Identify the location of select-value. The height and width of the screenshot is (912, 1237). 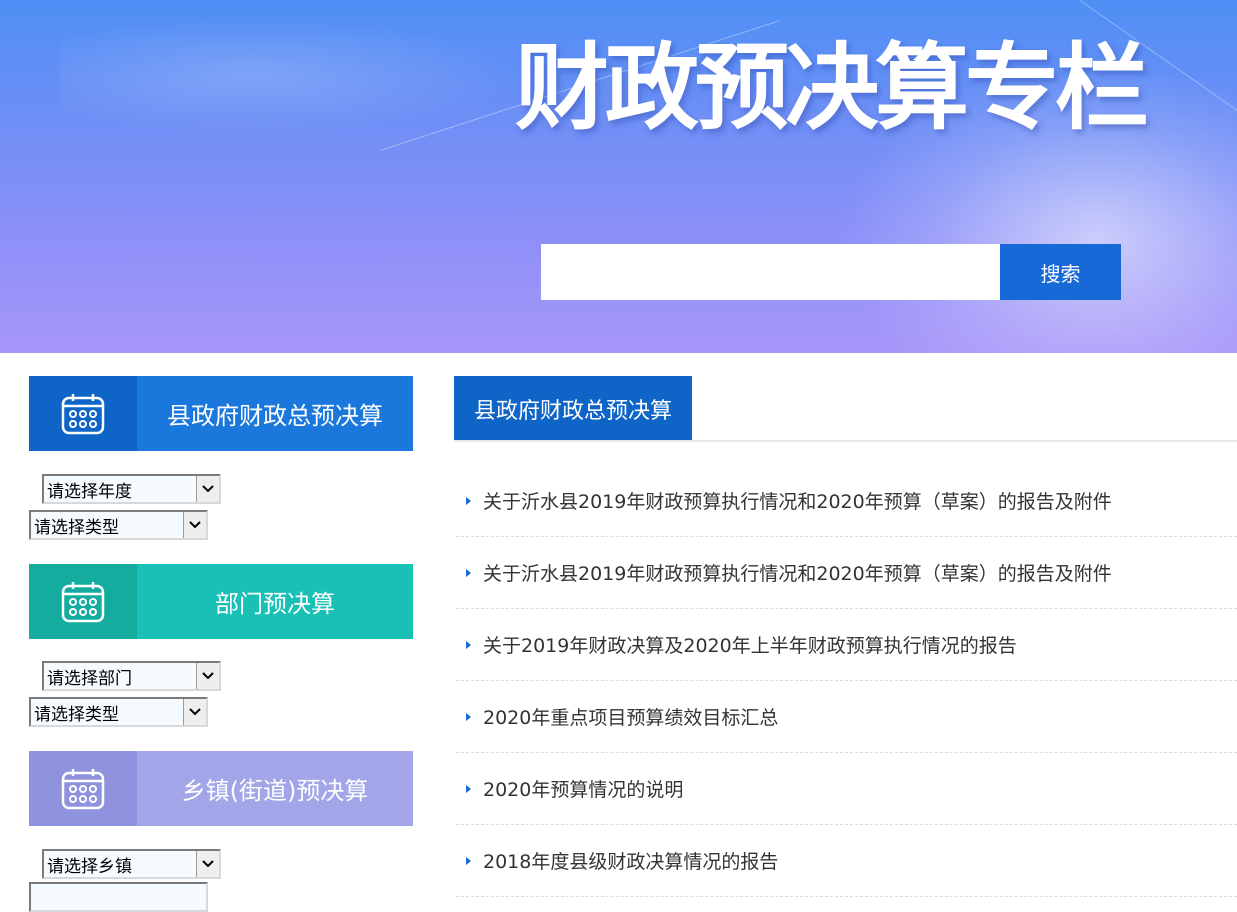
(118, 897).